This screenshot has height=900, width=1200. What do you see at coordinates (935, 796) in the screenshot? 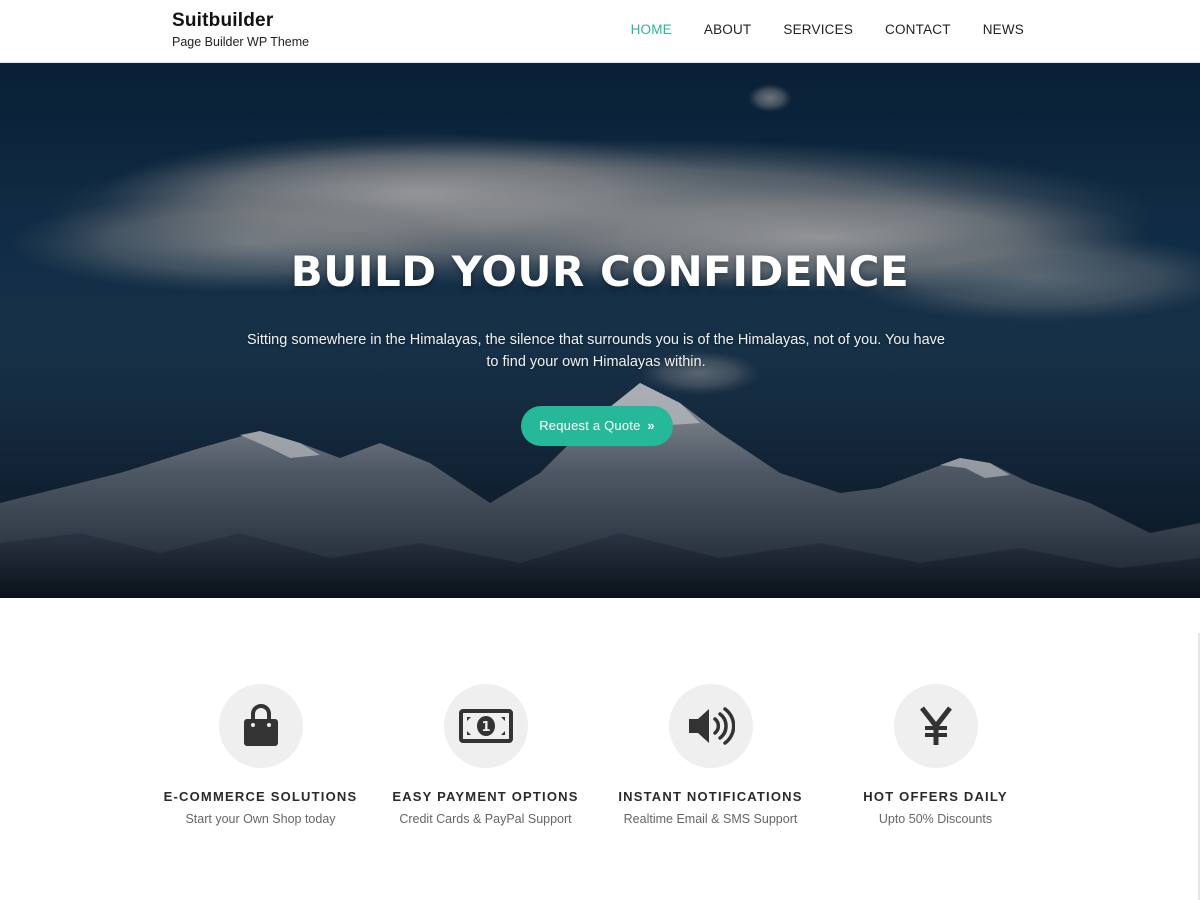
I see `feature-title: HOT OFFERS DAILY` at bounding box center [935, 796].